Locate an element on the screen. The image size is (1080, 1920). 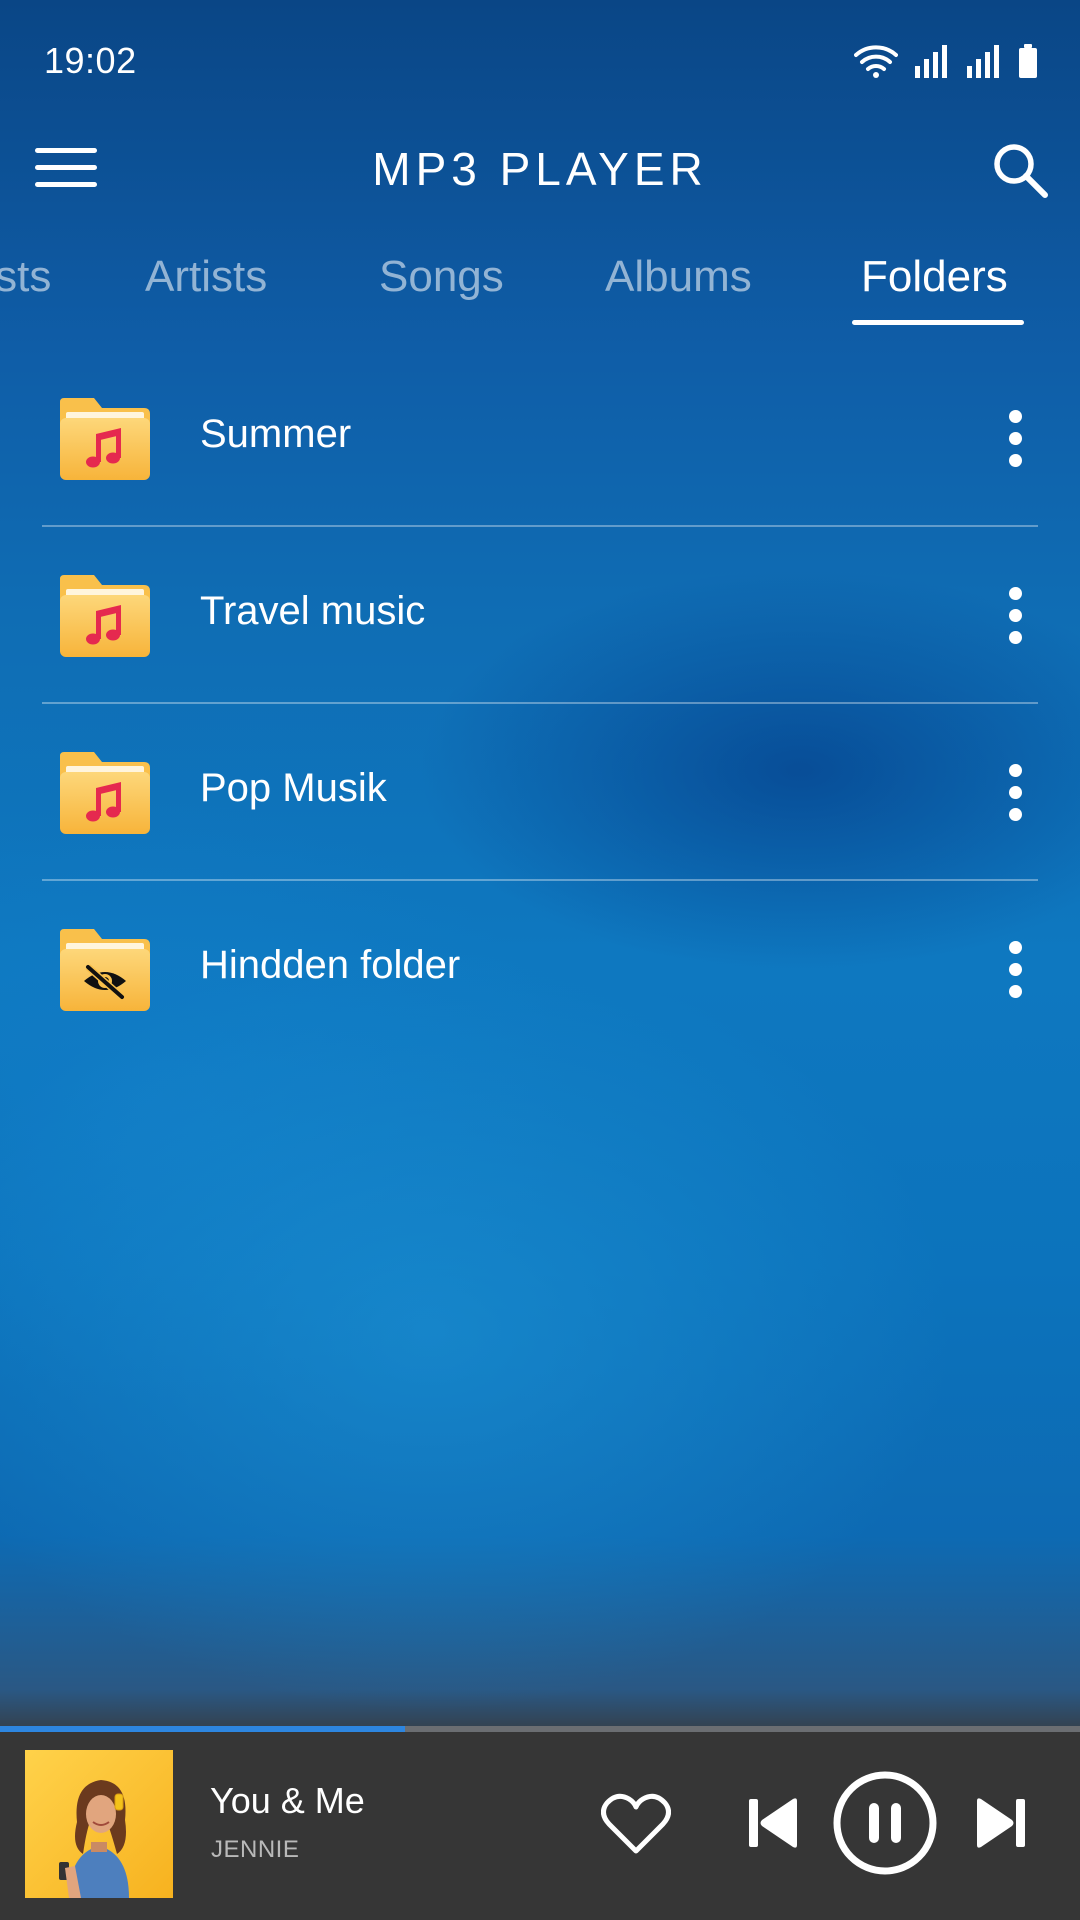
skip-next-icon is located at coordinates (1001, 1825).